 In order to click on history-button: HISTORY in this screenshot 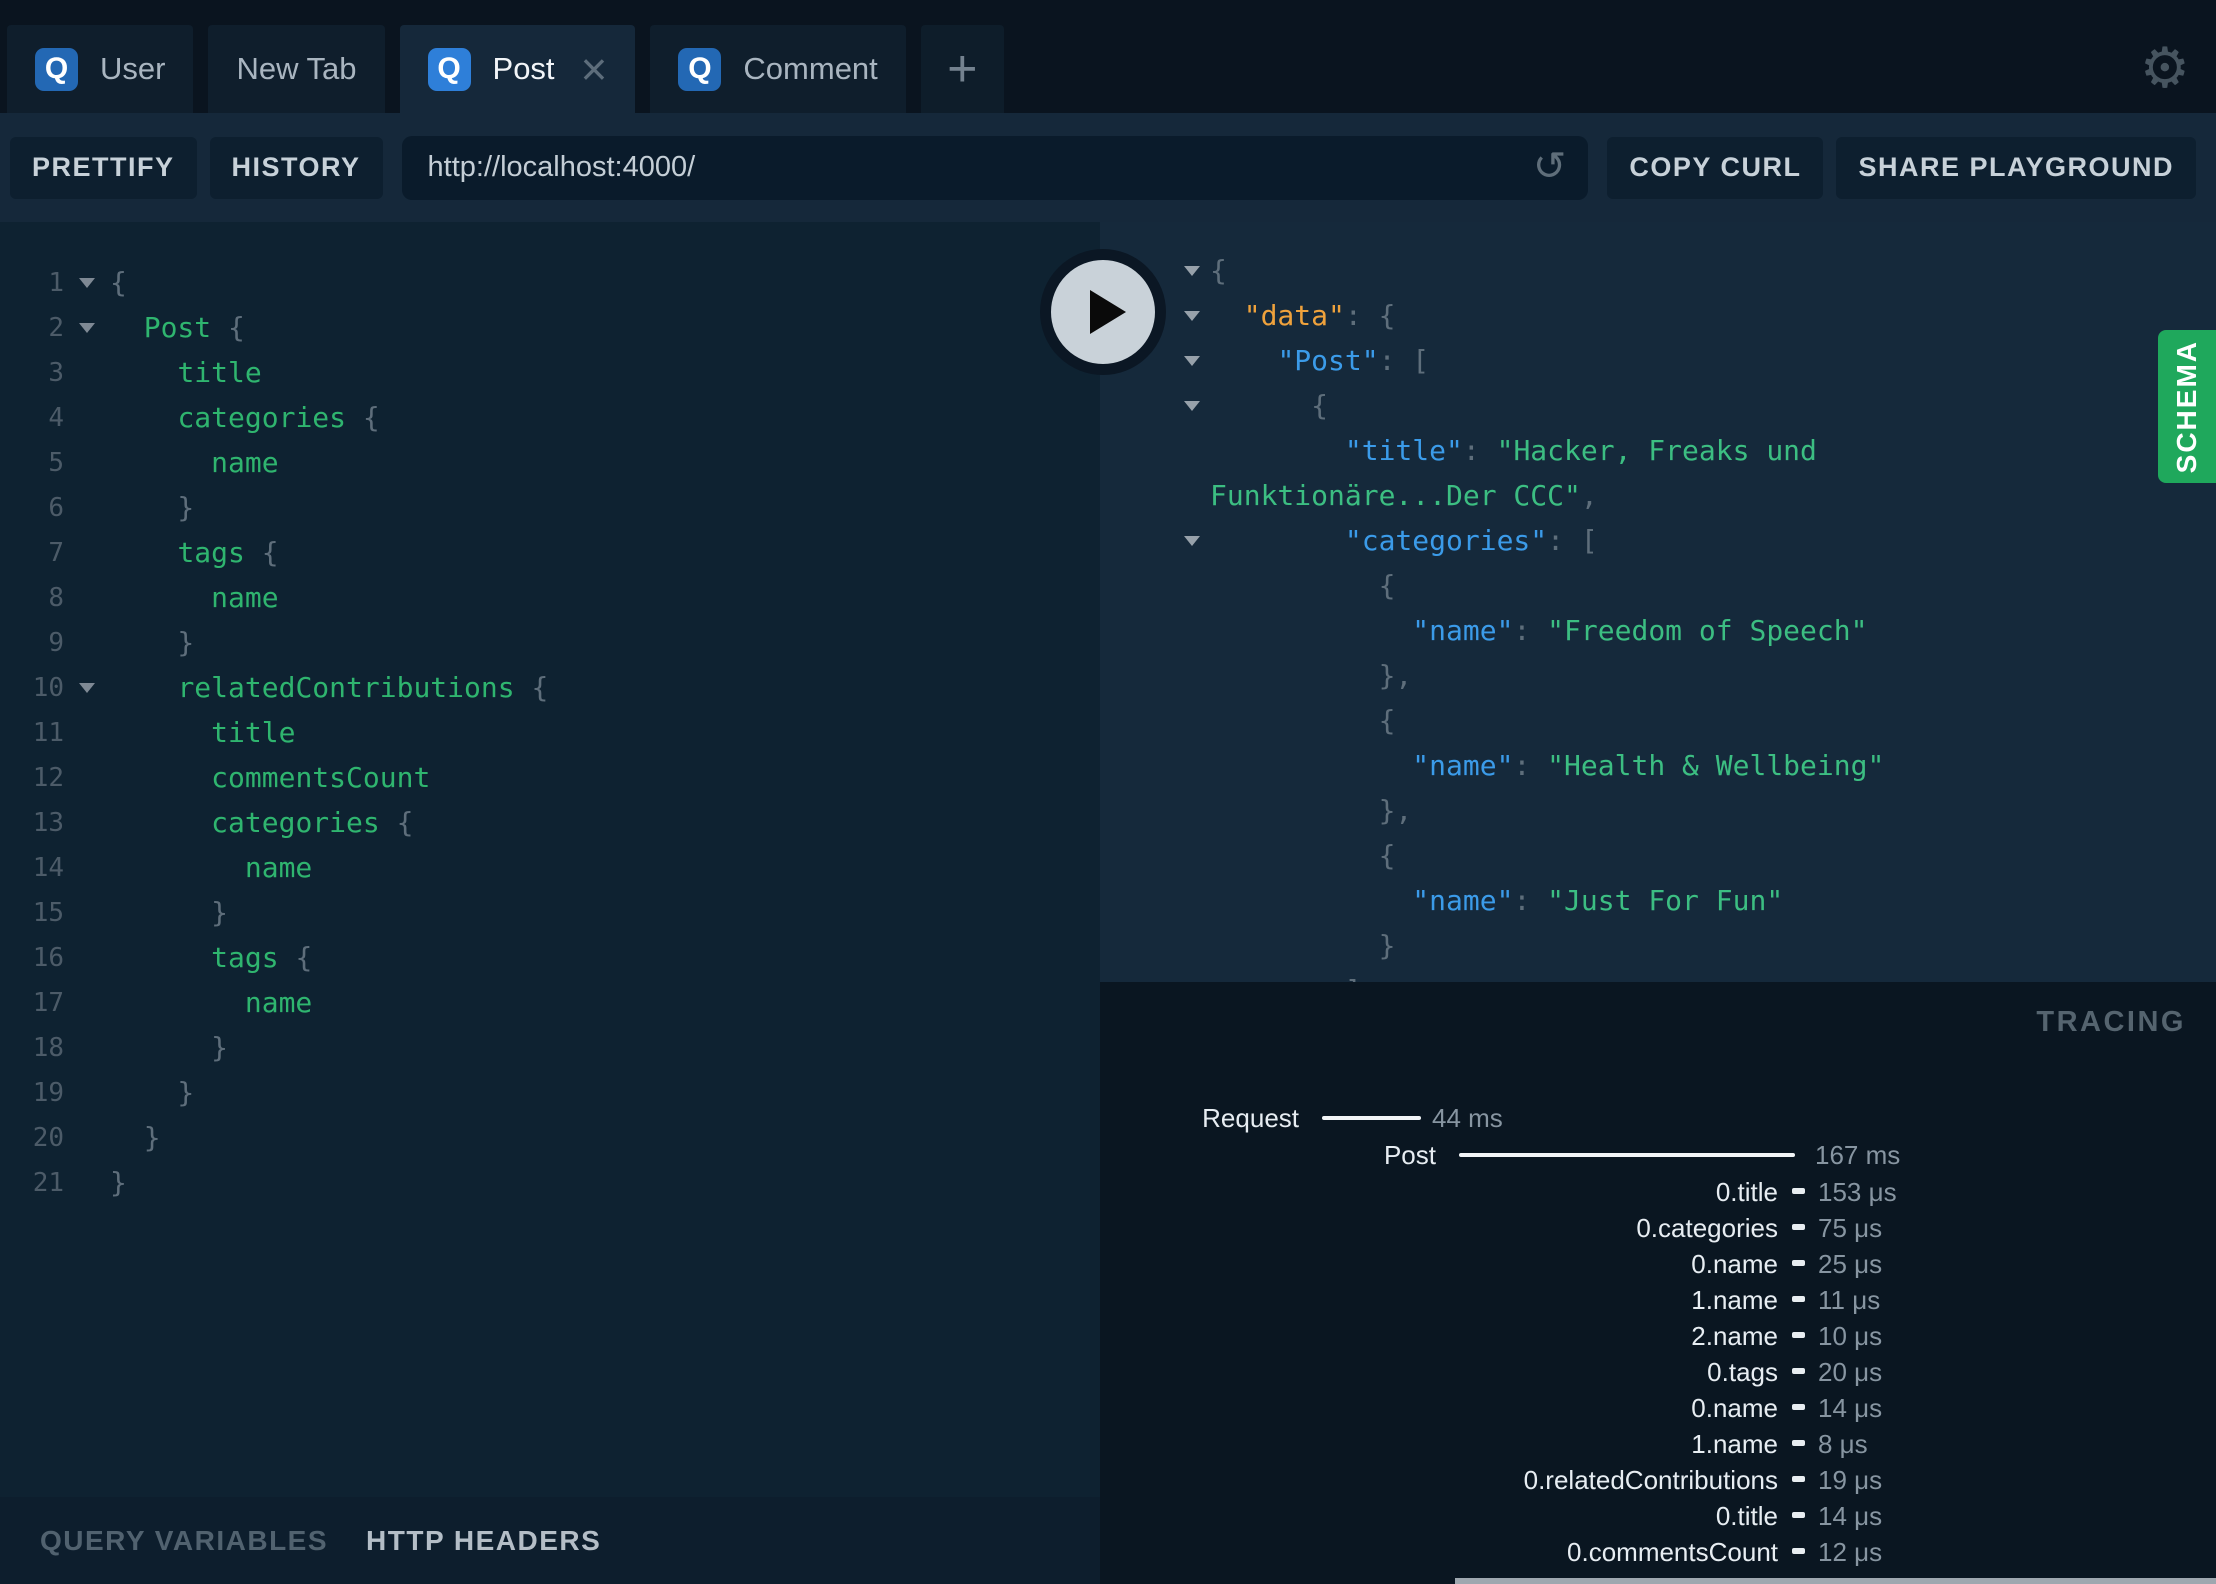, I will do `click(296, 167)`.